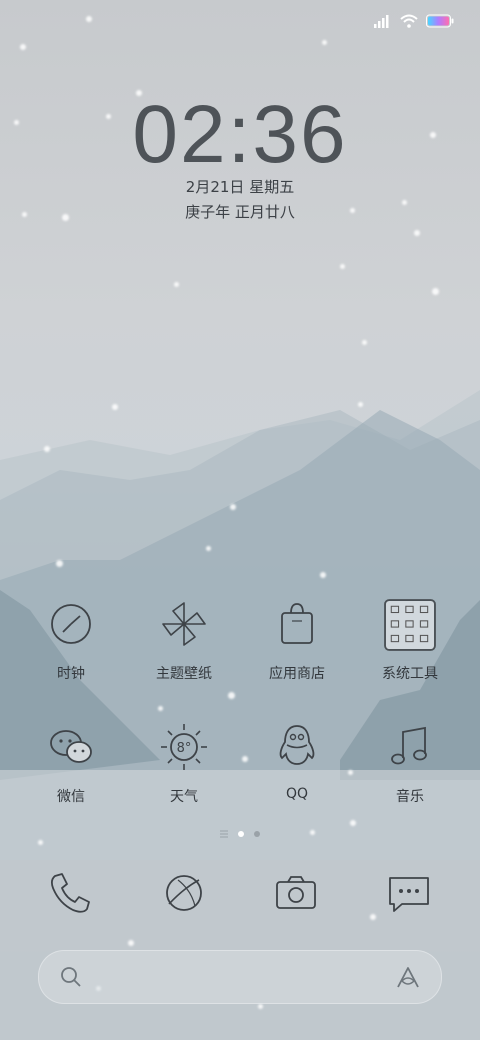  What do you see at coordinates (184, 624) in the screenshot?
I see `theme-icon` at bounding box center [184, 624].